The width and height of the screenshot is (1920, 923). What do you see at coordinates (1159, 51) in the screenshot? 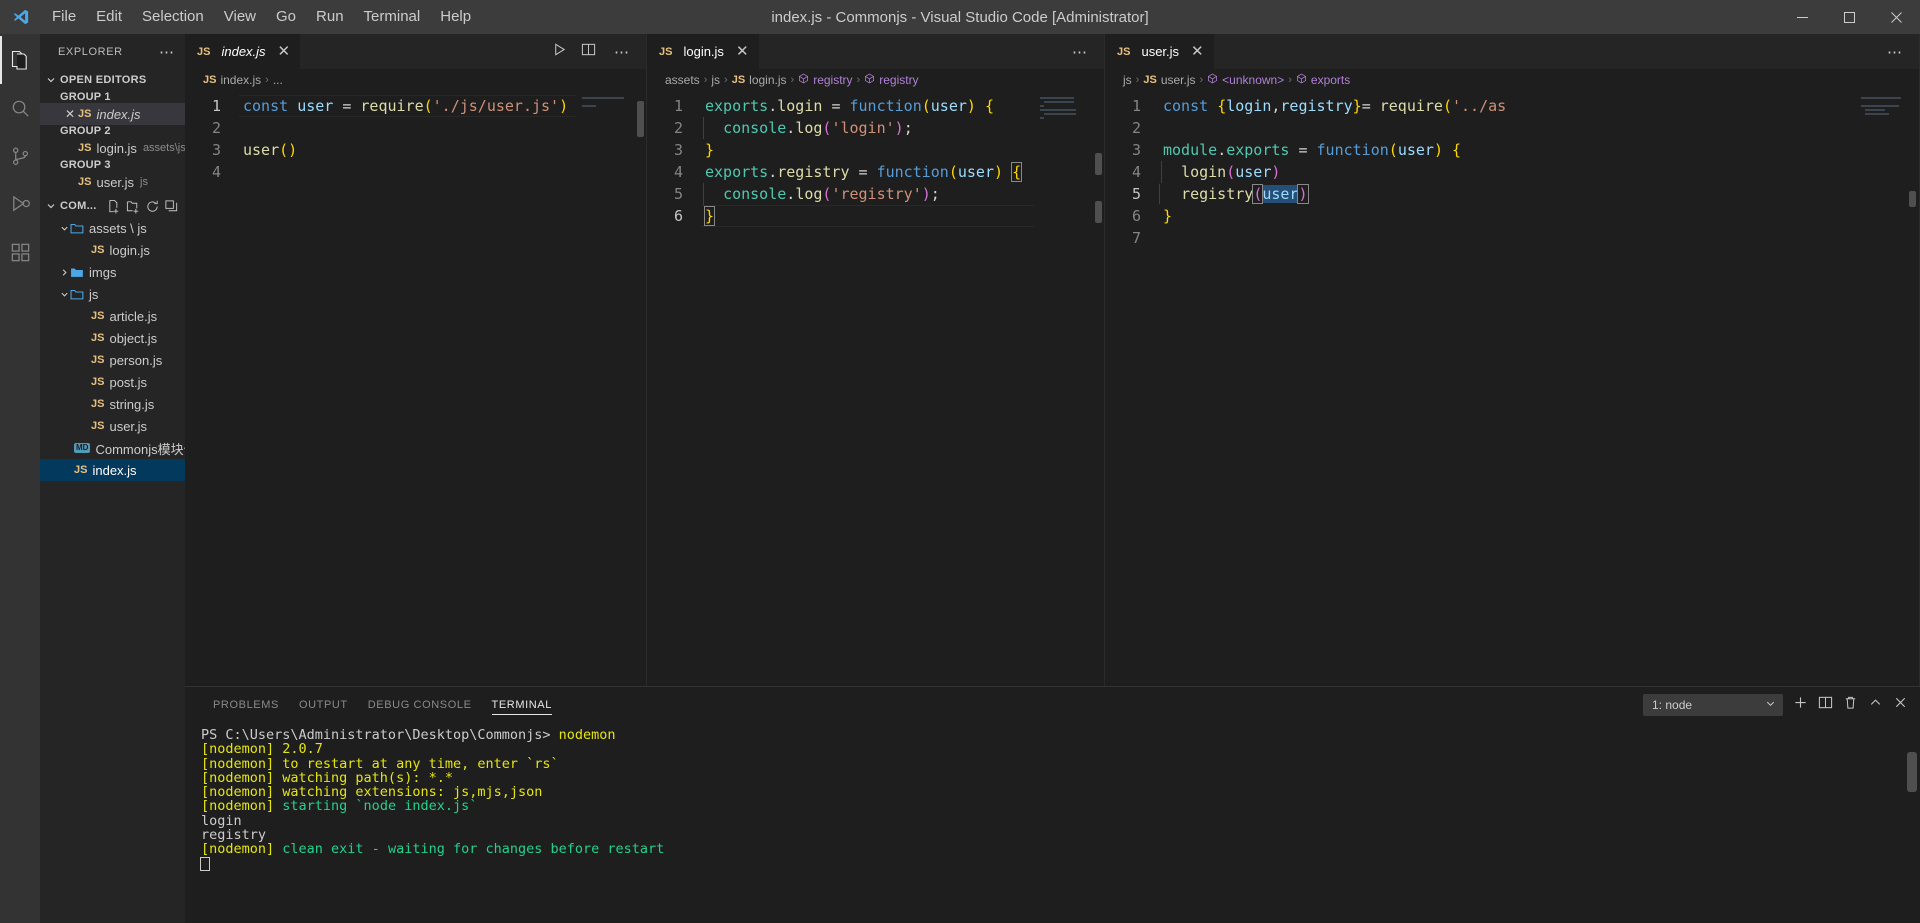
I see `tab-user-js: JS user.js ✕` at bounding box center [1159, 51].